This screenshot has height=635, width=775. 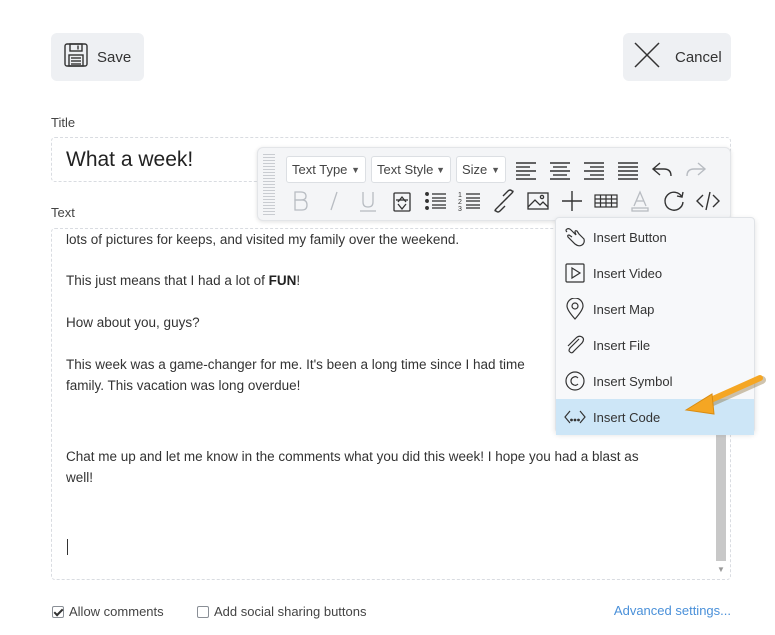 What do you see at coordinates (460, 195) in the screenshot?
I see `svg-text: 1` at bounding box center [460, 195].